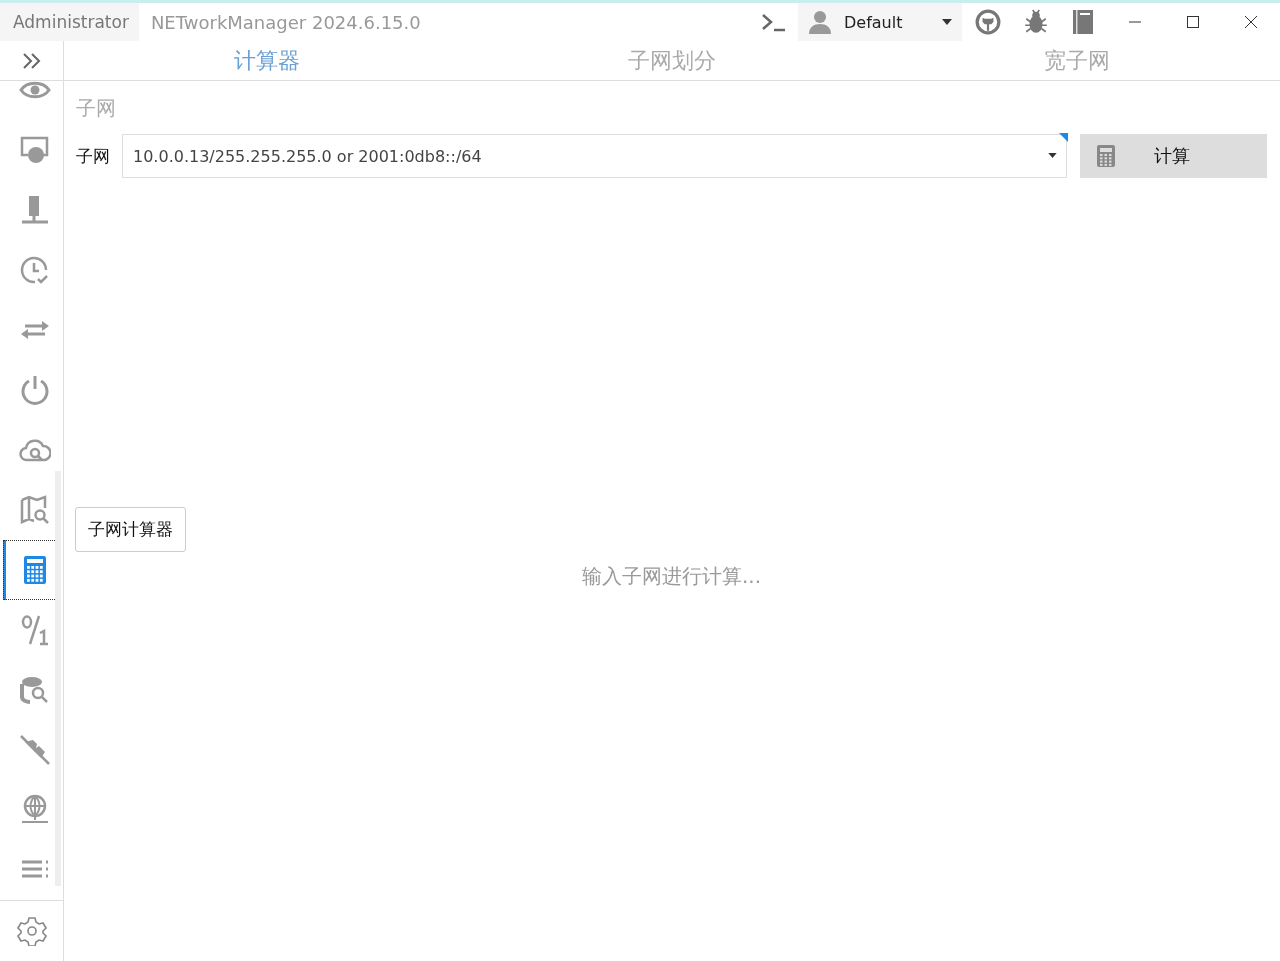 This screenshot has height=961, width=1280. I want to click on power-icon, so click(35, 390).